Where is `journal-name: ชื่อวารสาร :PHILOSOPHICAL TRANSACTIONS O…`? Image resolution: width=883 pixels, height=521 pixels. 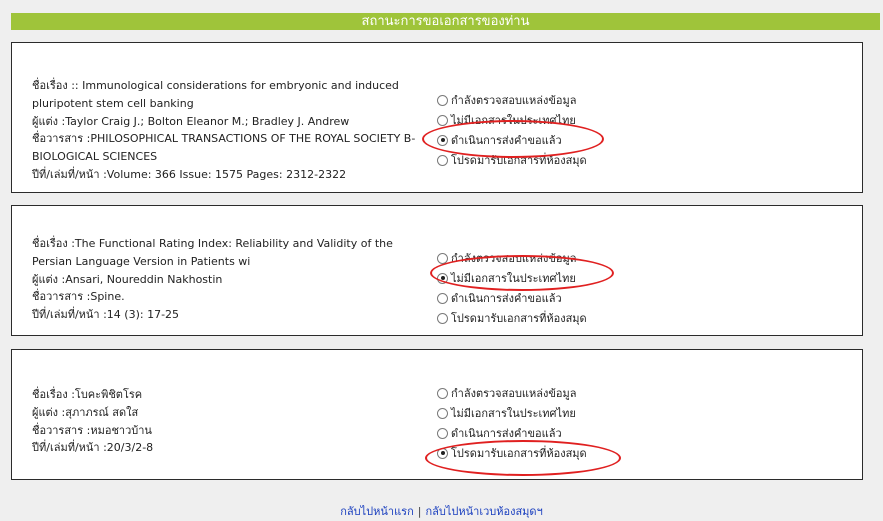
journal-name: ชื่อวารสาร :PHILOSOPHICAL TRANSACTIONS O… is located at coordinates (224, 148).